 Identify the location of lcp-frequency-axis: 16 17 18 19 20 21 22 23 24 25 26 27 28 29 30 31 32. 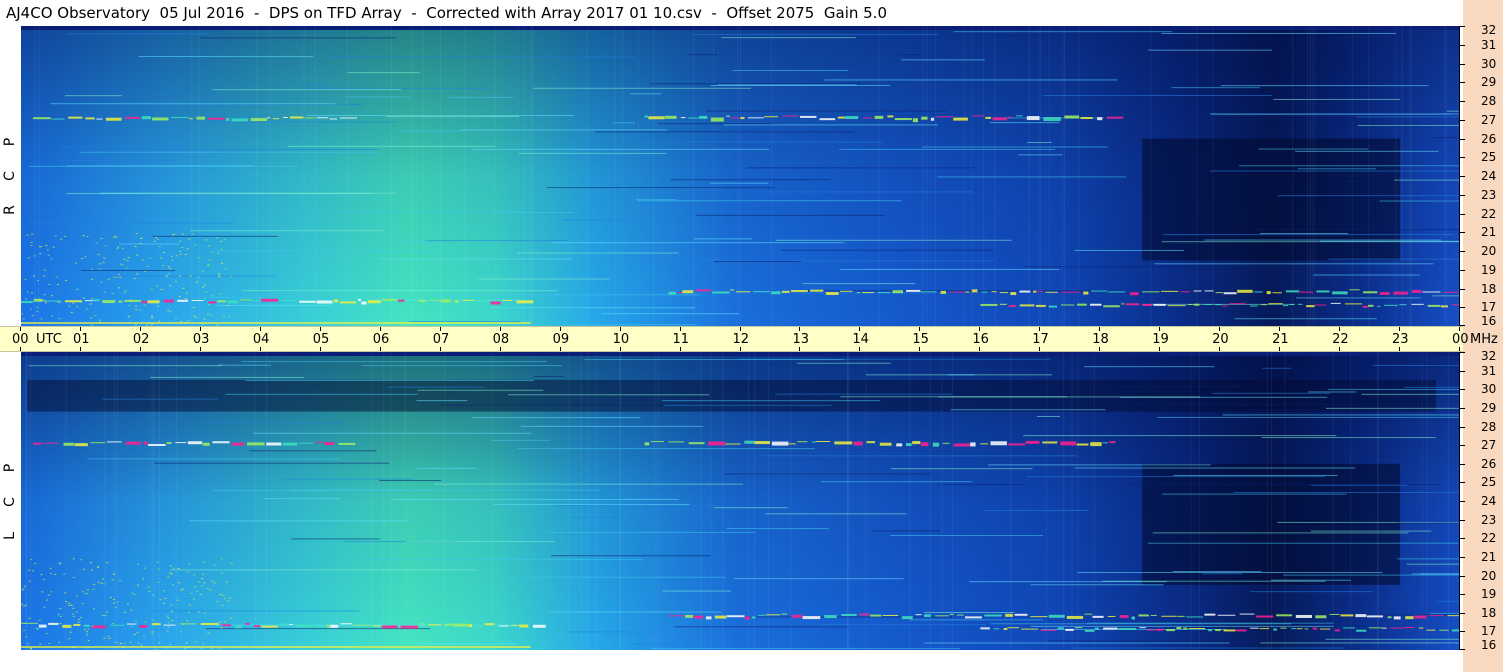
(1481, 500).